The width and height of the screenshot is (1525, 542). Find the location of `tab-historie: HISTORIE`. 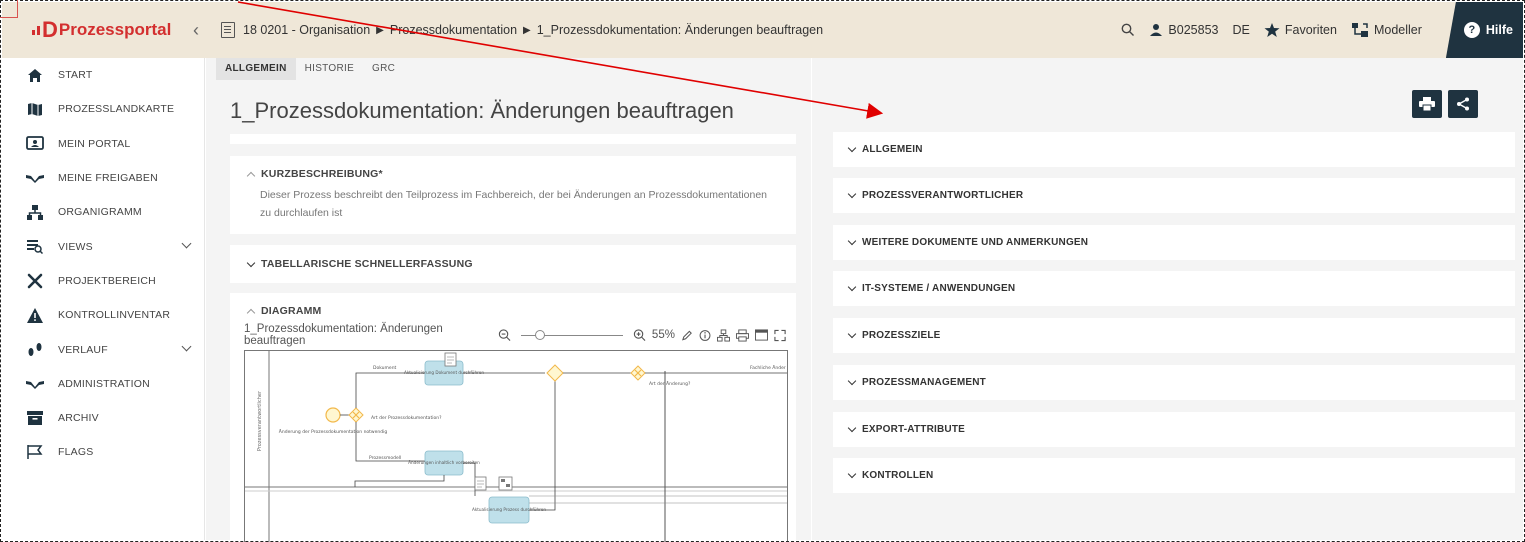

tab-historie: HISTORIE is located at coordinates (329, 69).